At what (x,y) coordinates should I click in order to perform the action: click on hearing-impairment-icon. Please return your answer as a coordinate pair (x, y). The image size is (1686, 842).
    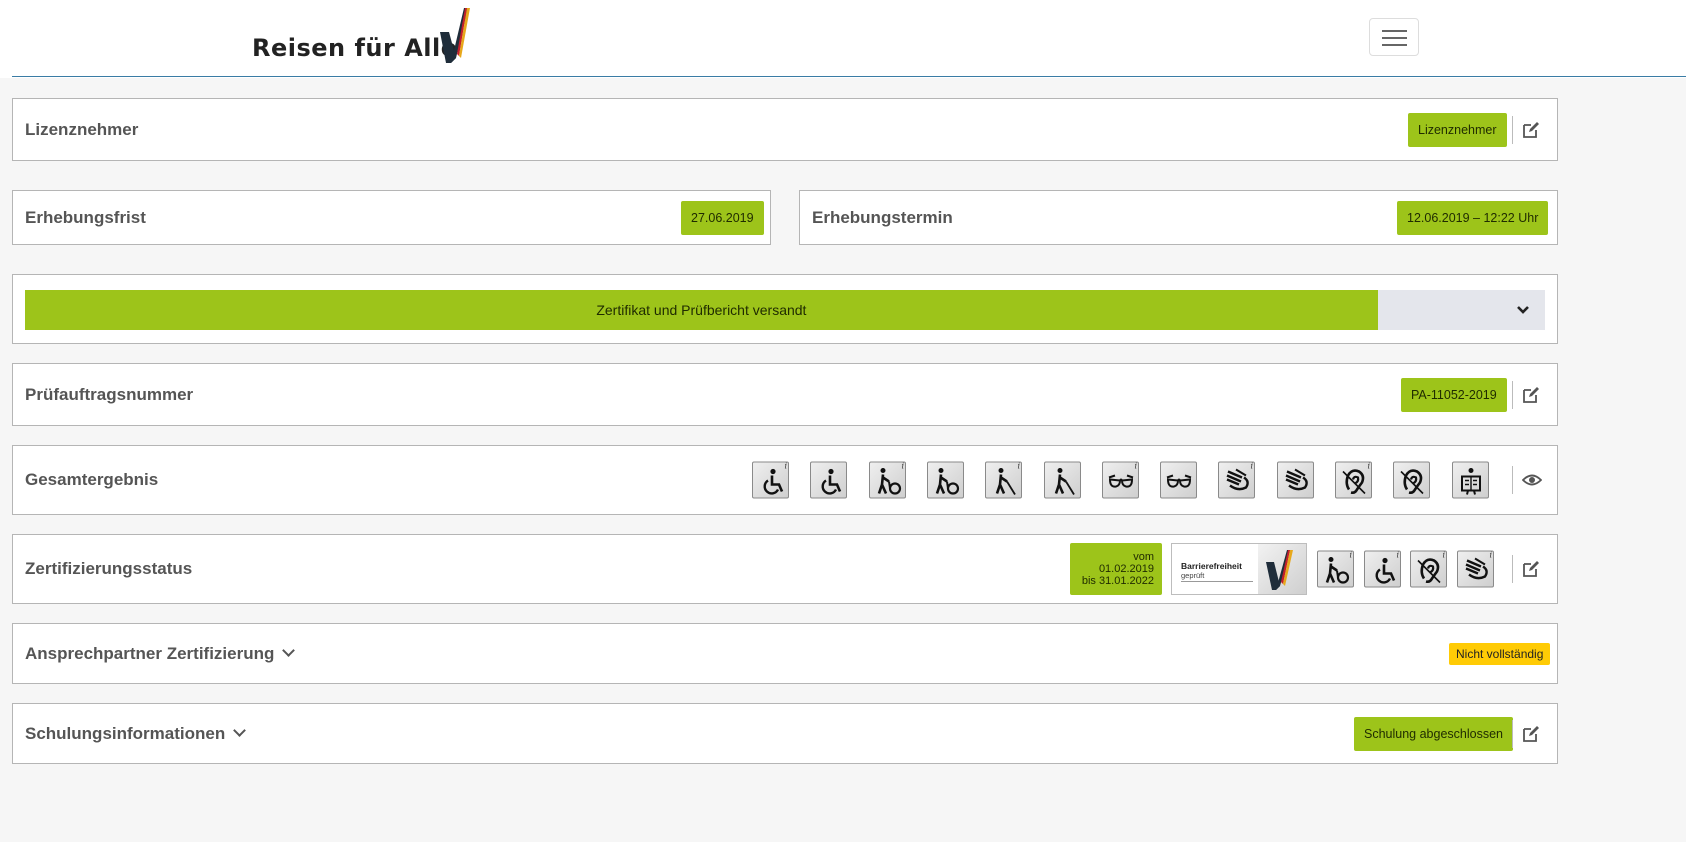
    Looking at the image, I should click on (1412, 482).